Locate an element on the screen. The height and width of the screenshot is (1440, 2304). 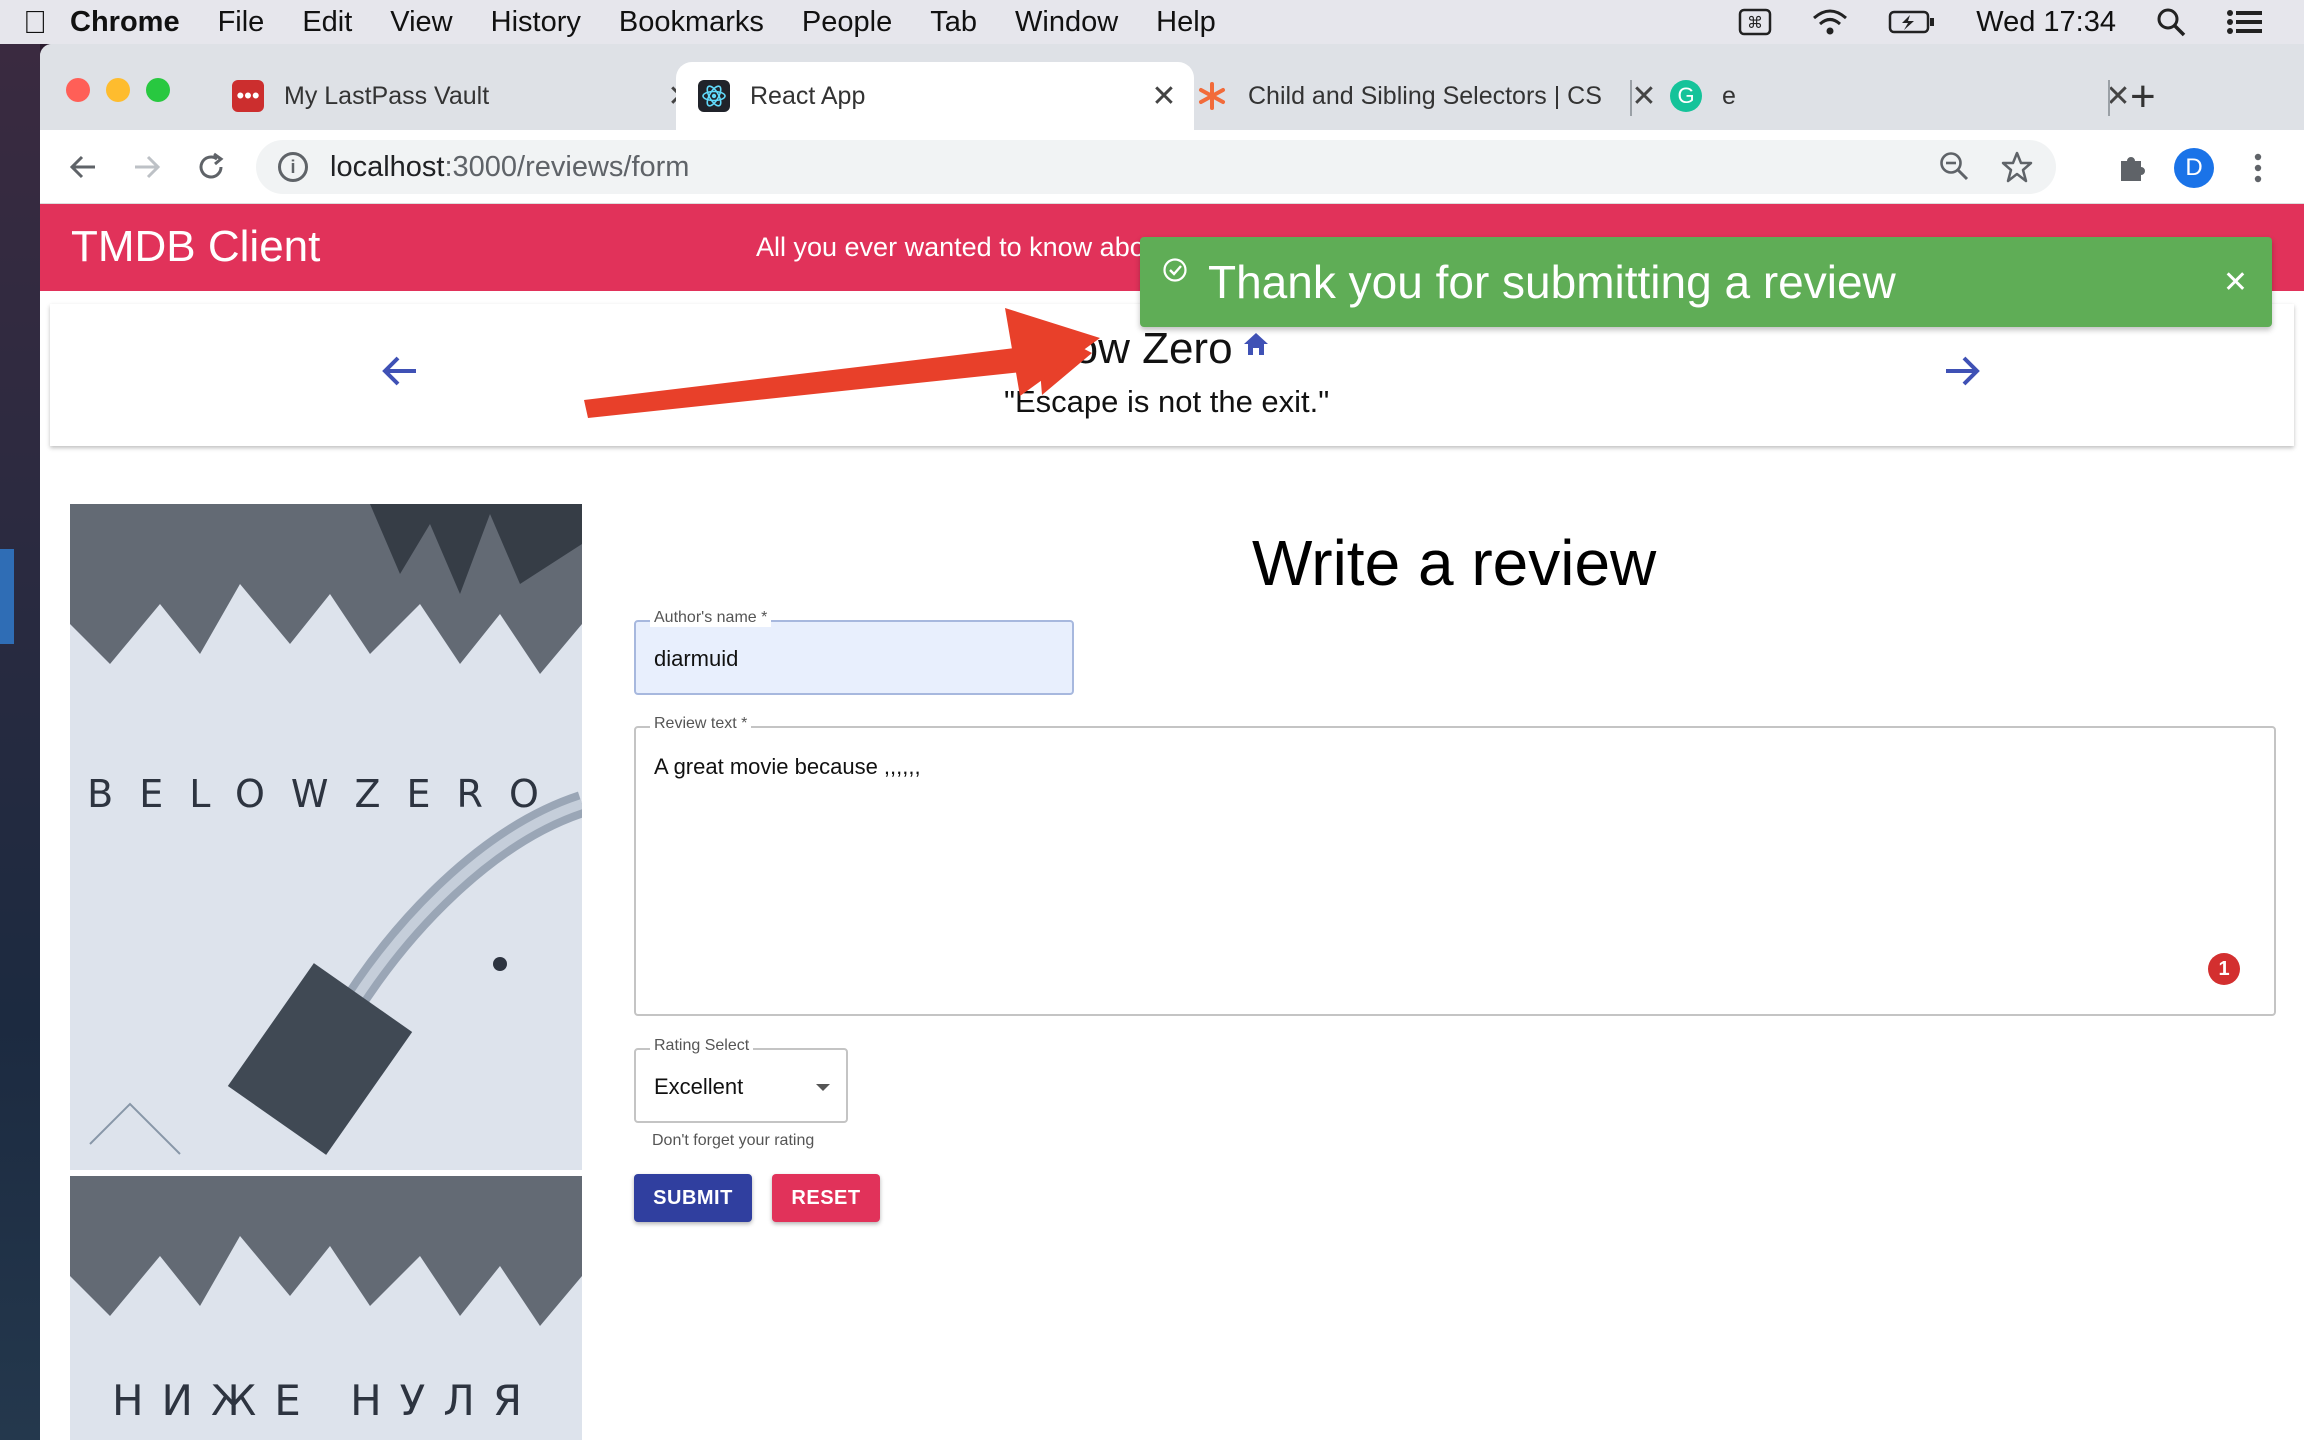
movie-poster: BELOWZERO is located at coordinates (326, 837).